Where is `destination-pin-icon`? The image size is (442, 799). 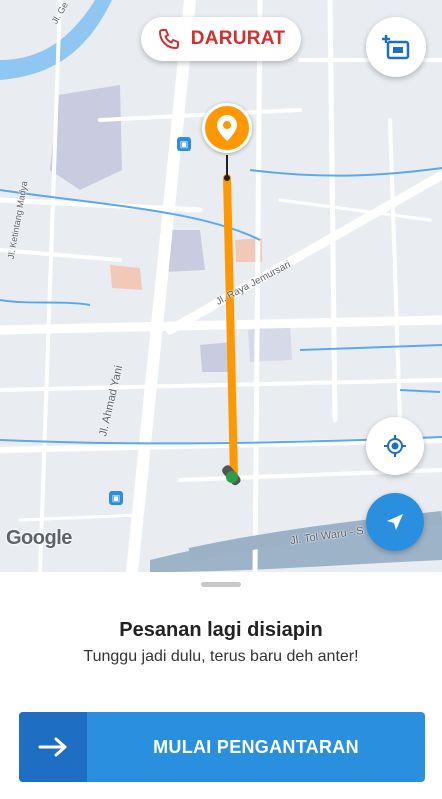
destination-pin-icon is located at coordinates (227, 128).